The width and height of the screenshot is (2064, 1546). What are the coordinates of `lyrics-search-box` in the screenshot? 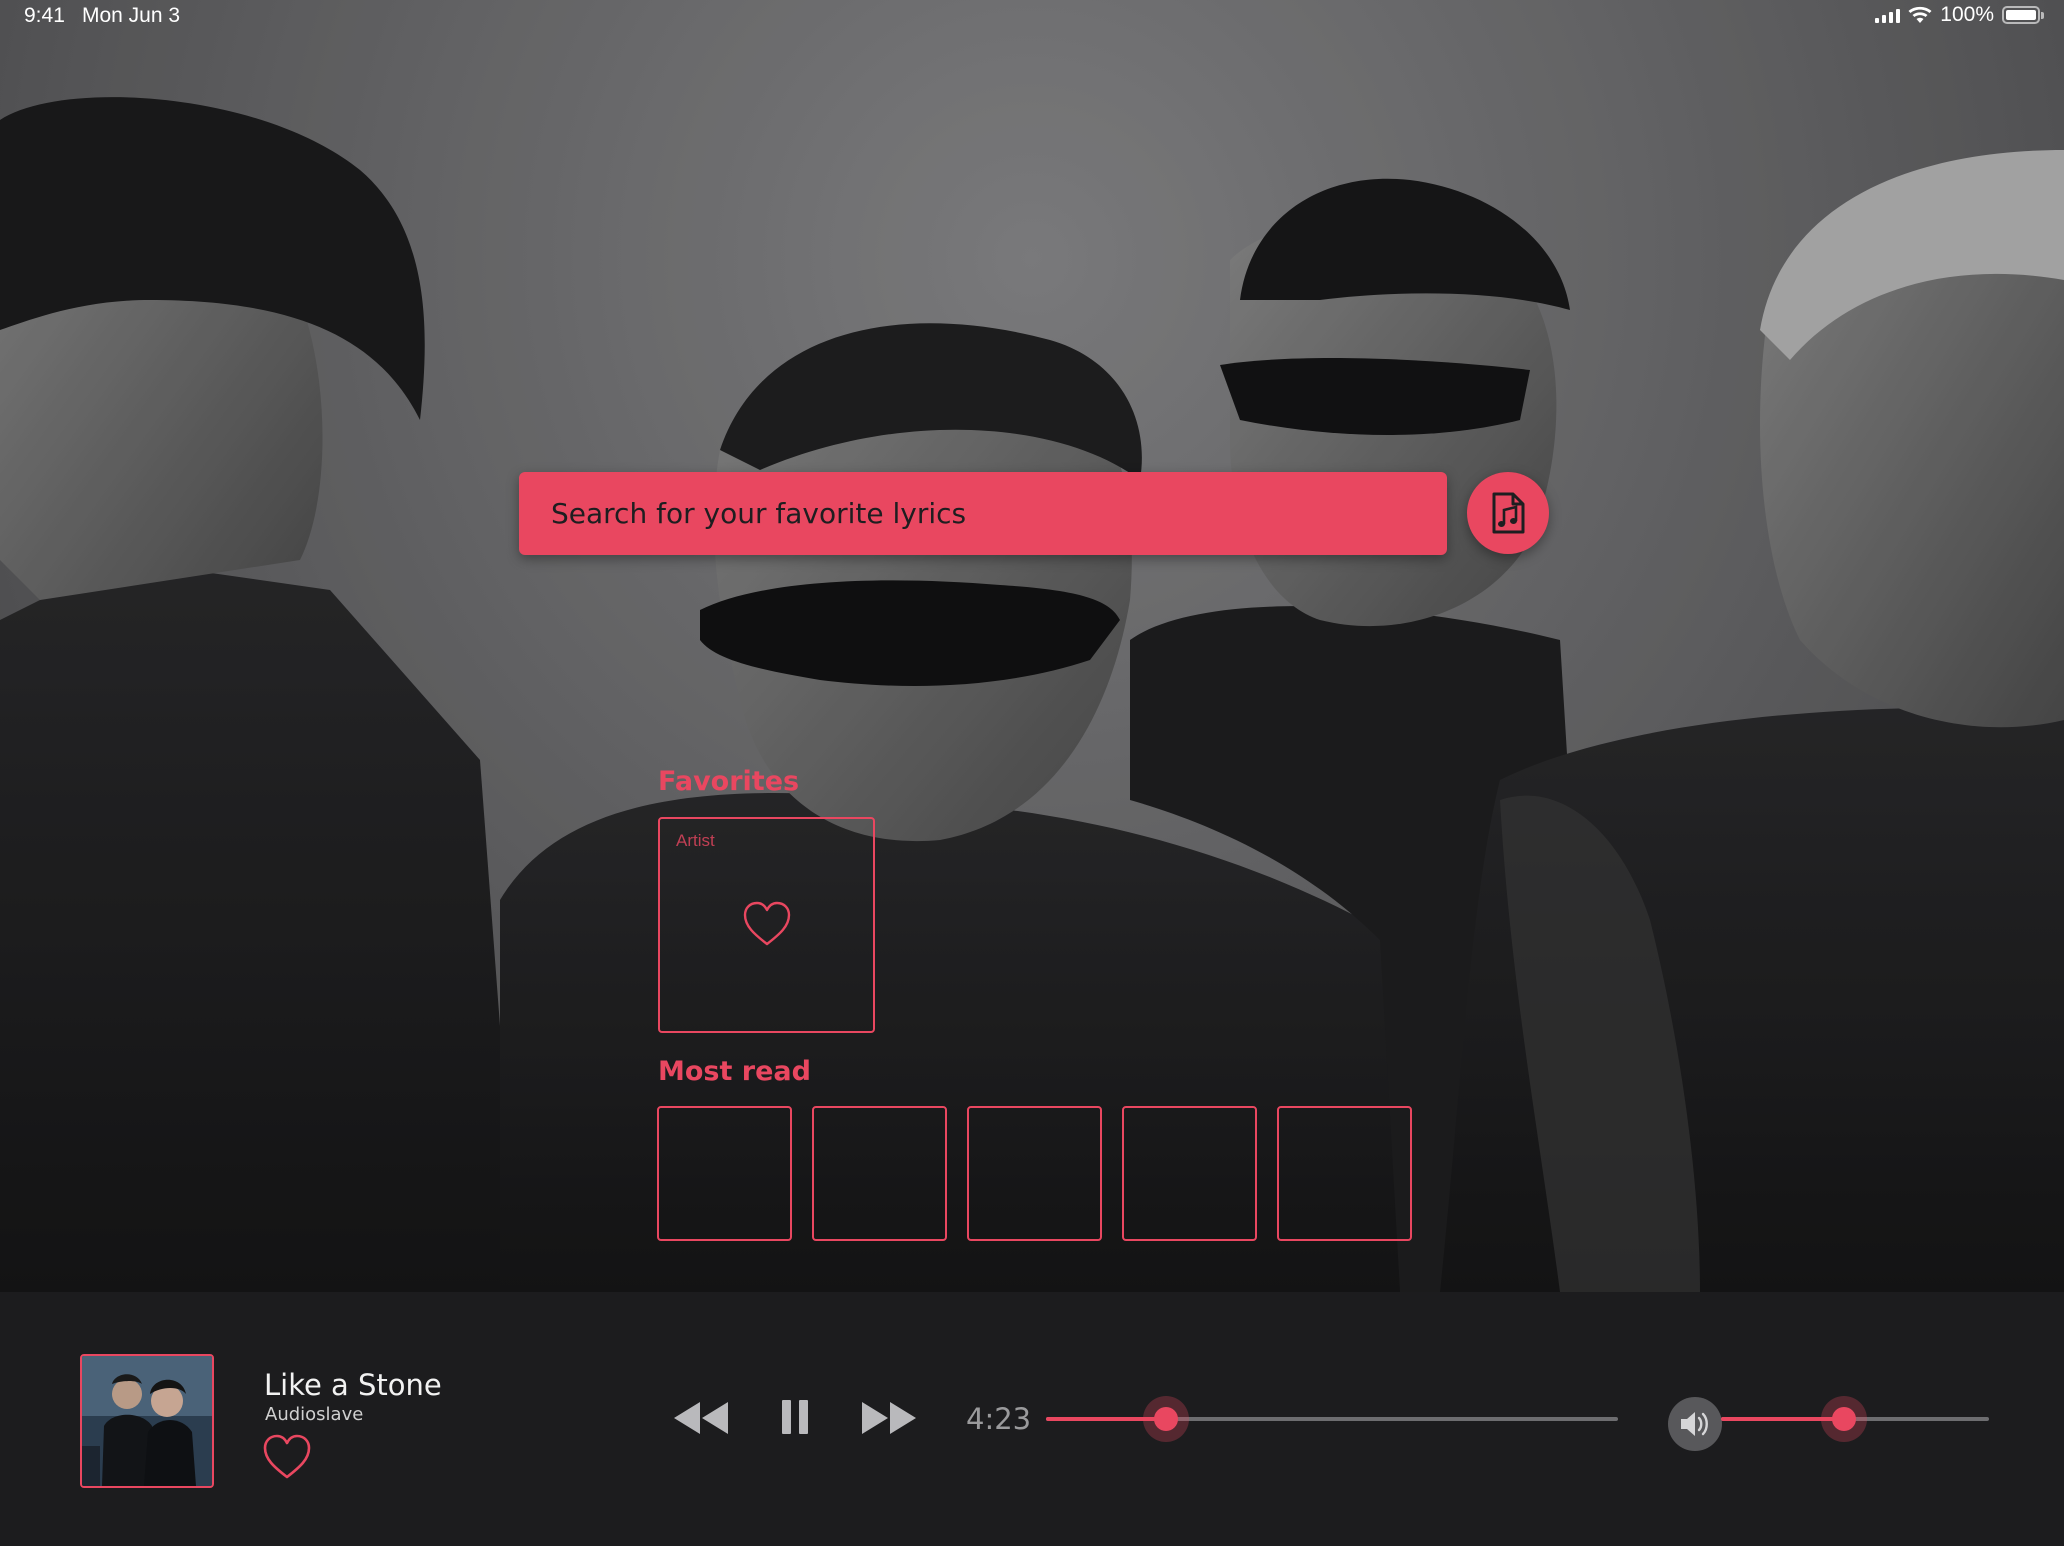 It's located at (983, 513).